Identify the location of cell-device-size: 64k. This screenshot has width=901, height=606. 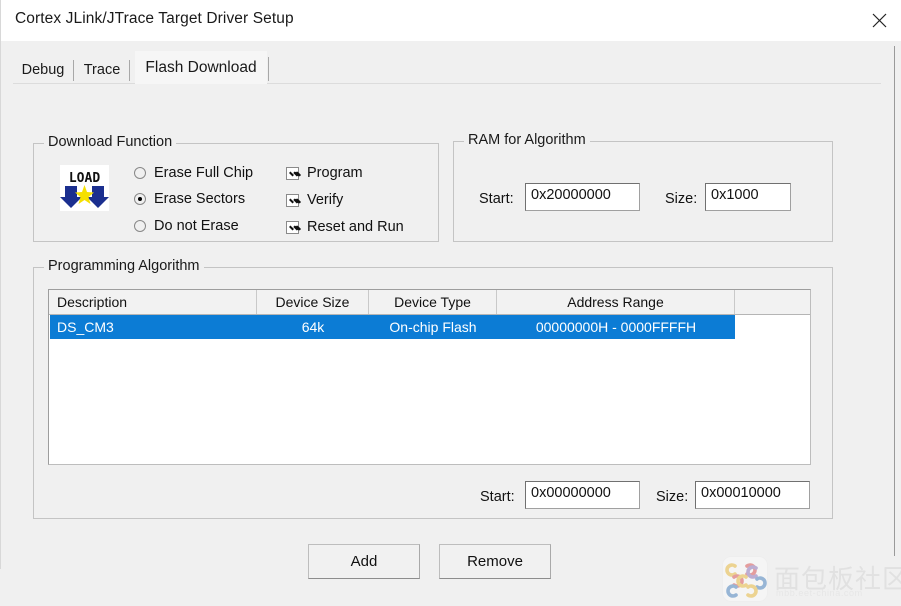
(313, 327).